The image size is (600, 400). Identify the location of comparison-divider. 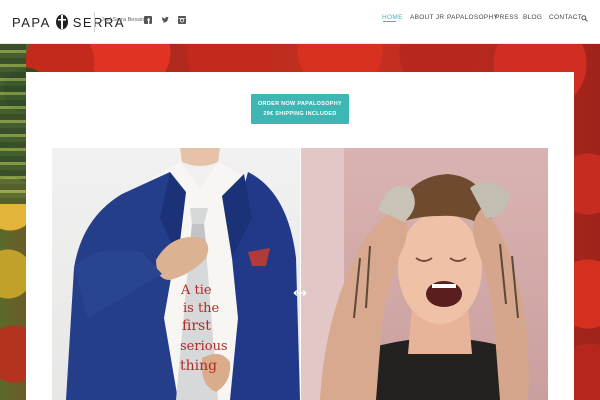
(300, 274).